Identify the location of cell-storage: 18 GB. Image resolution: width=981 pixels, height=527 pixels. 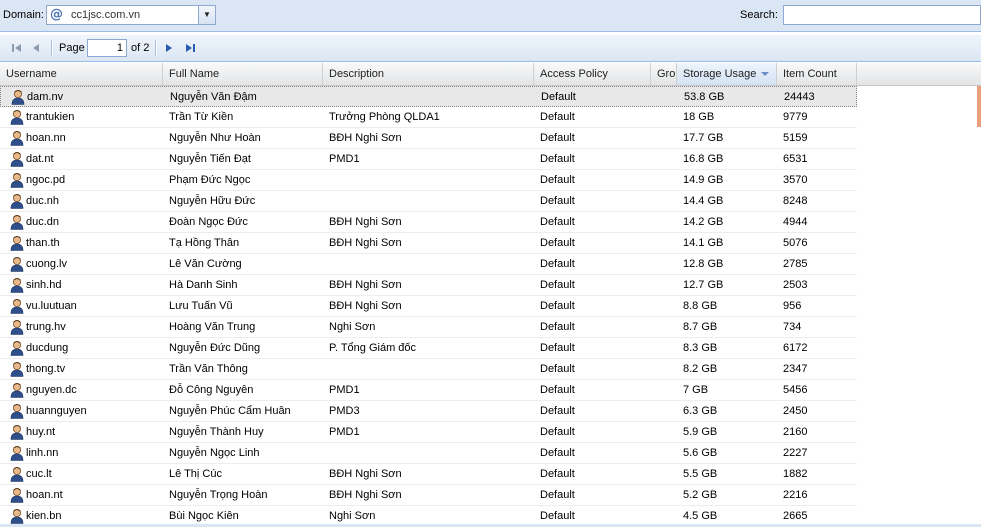
(699, 117).